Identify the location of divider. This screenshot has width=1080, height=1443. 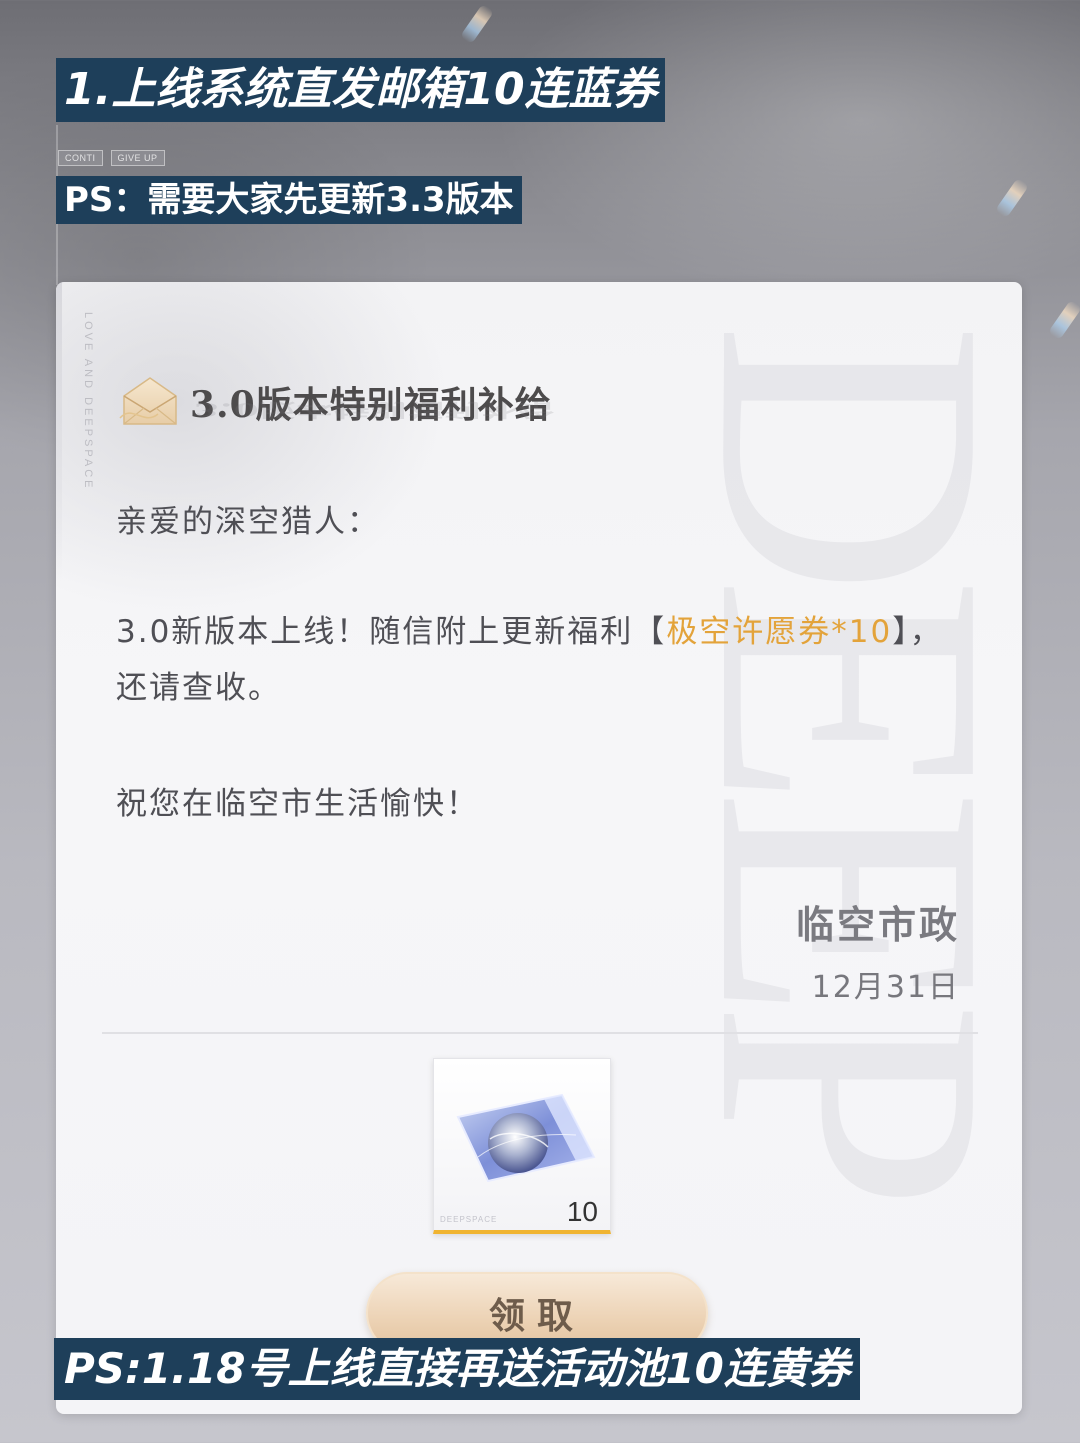
(540, 1033).